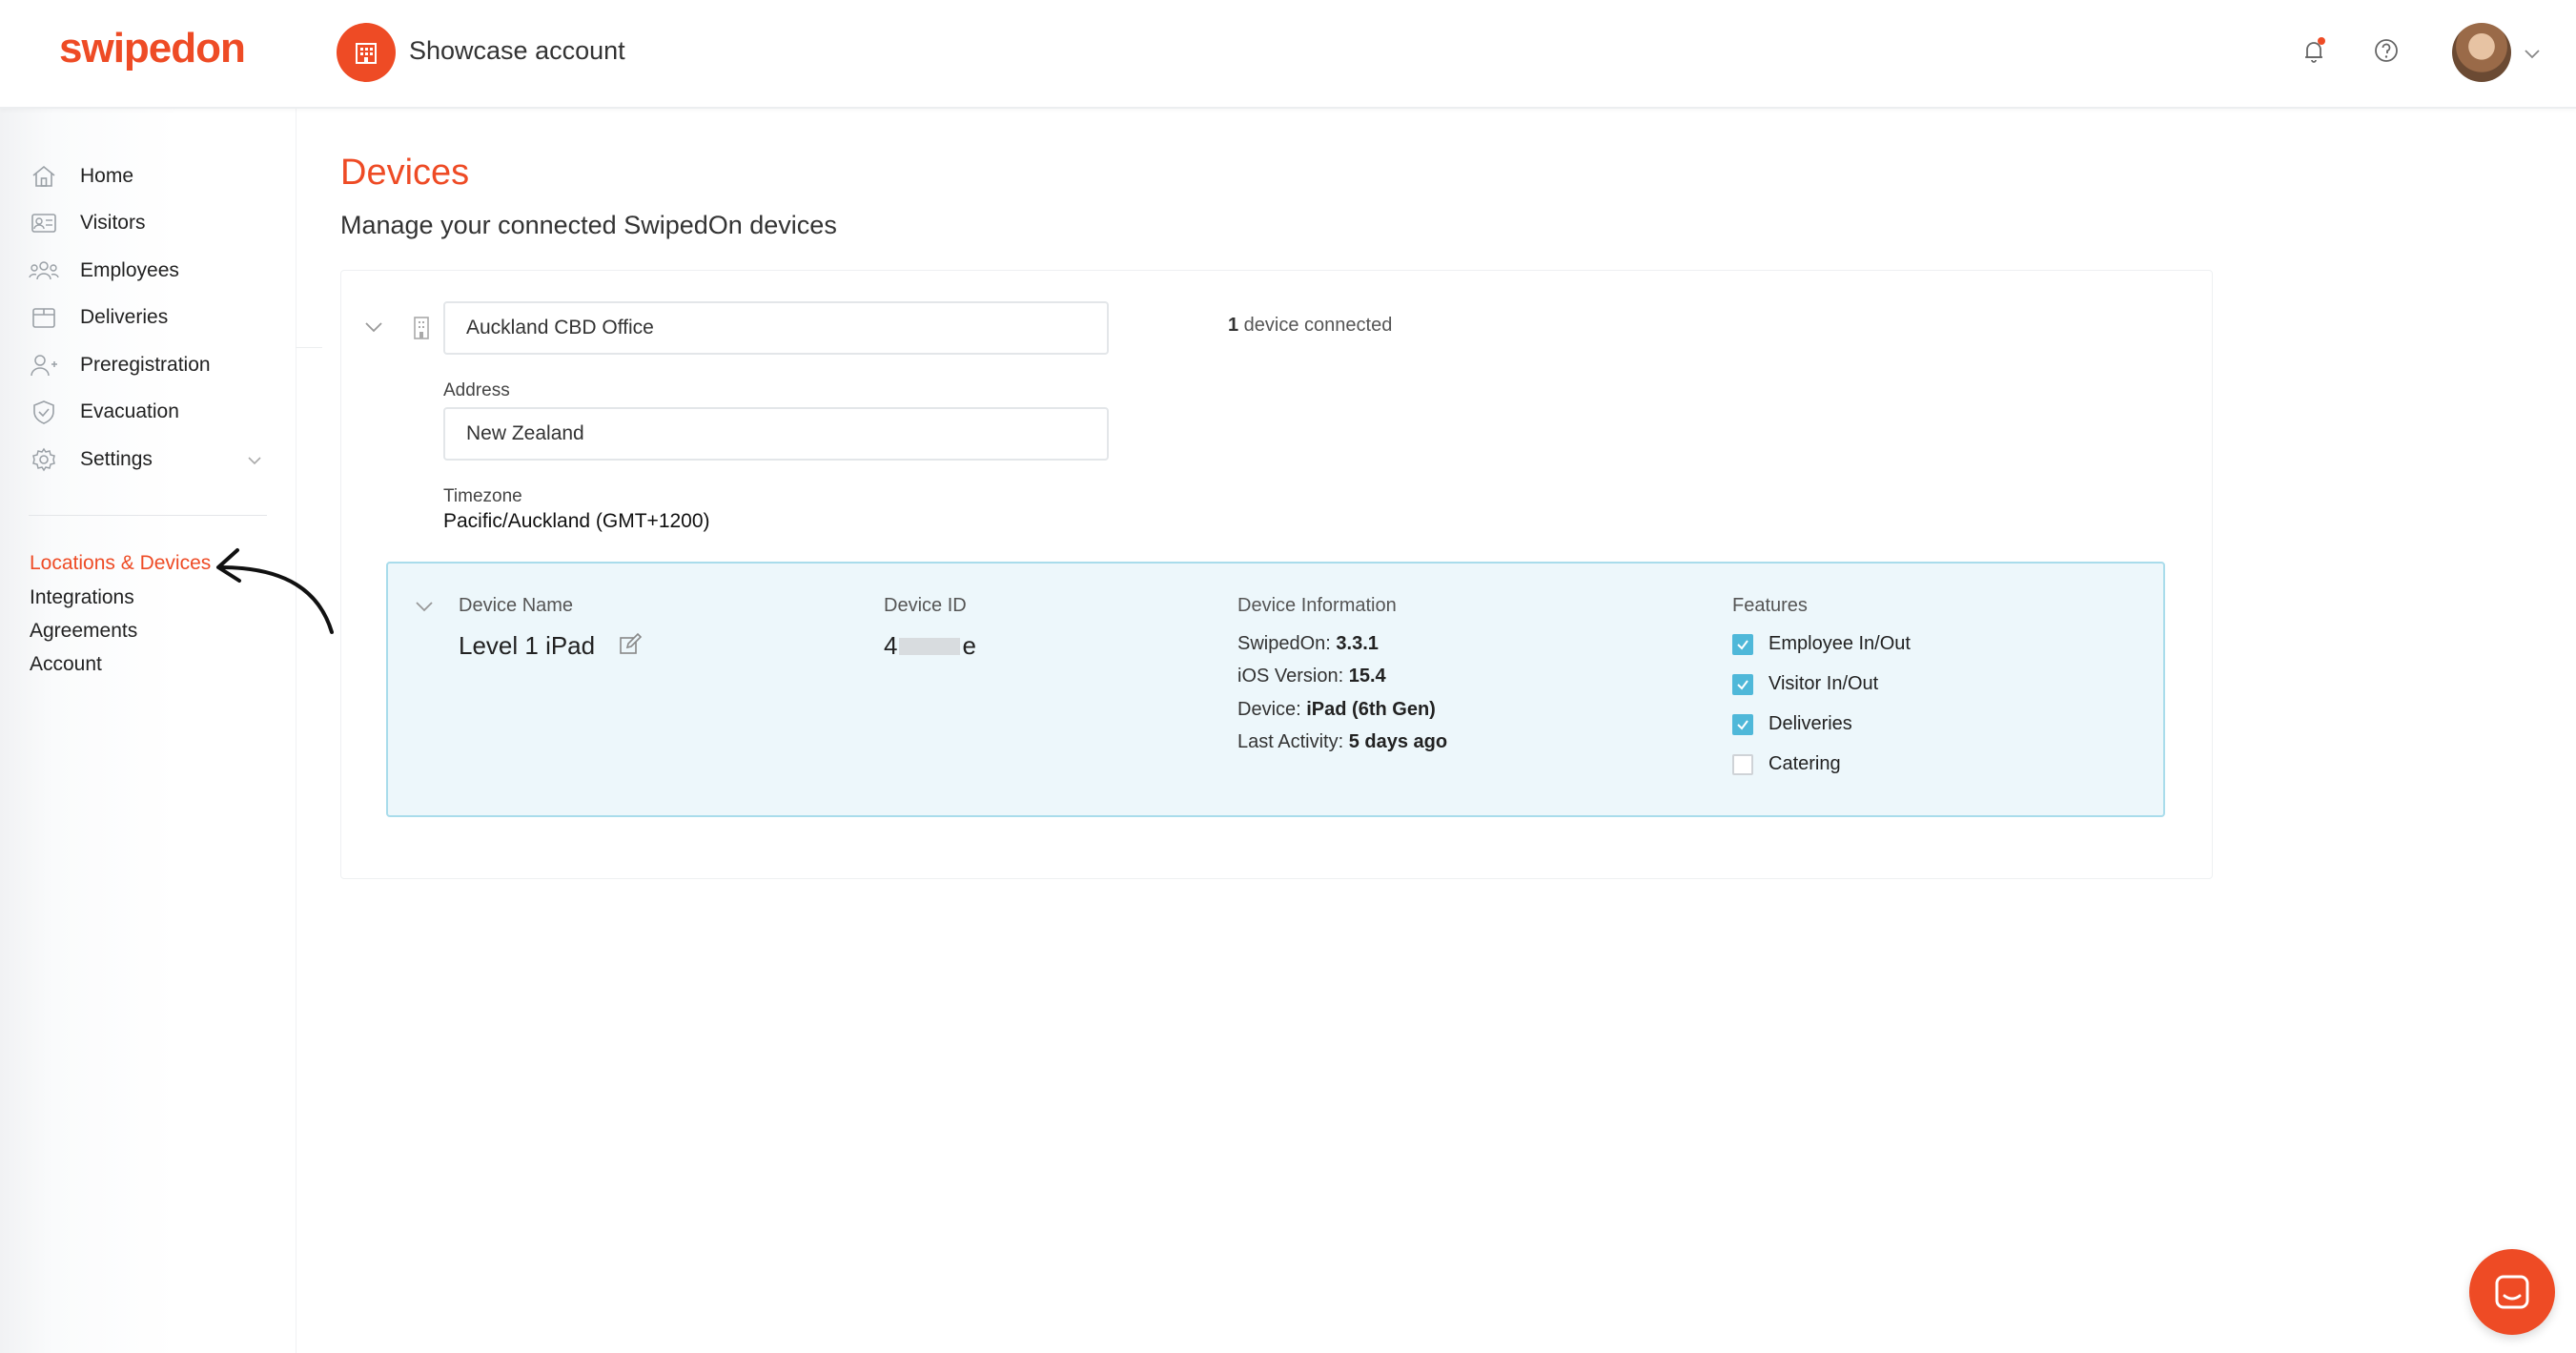 This screenshot has width=2576, height=1353. What do you see at coordinates (517, 51) in the screenshot?
I see `account-name: Showcase account` at bounding box center [517, 51].